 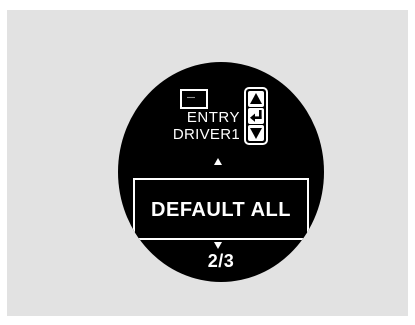 I want to click on arrow-up-icon, so click(x=256, y=99).